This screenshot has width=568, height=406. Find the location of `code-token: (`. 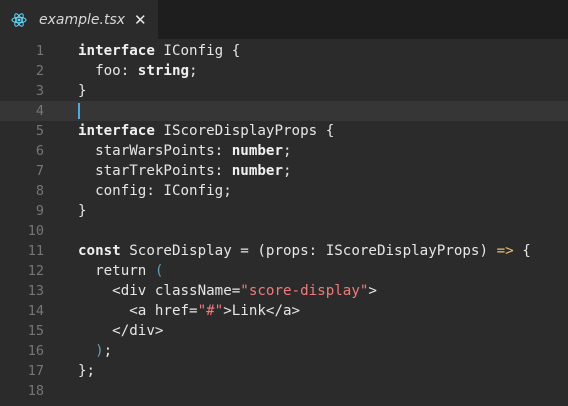

code-token: ( is located at coordinates (159, 271).